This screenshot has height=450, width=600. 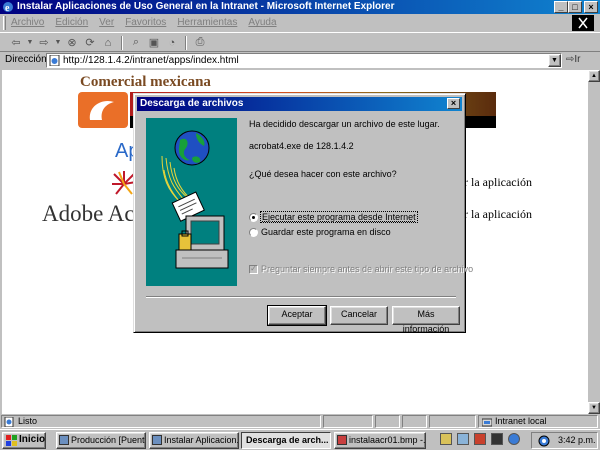 What do you see at coordinates (58, 42) in the screenshot?
I see `forward-dropdown-icon: ▼` at bounding box center [58, 42].